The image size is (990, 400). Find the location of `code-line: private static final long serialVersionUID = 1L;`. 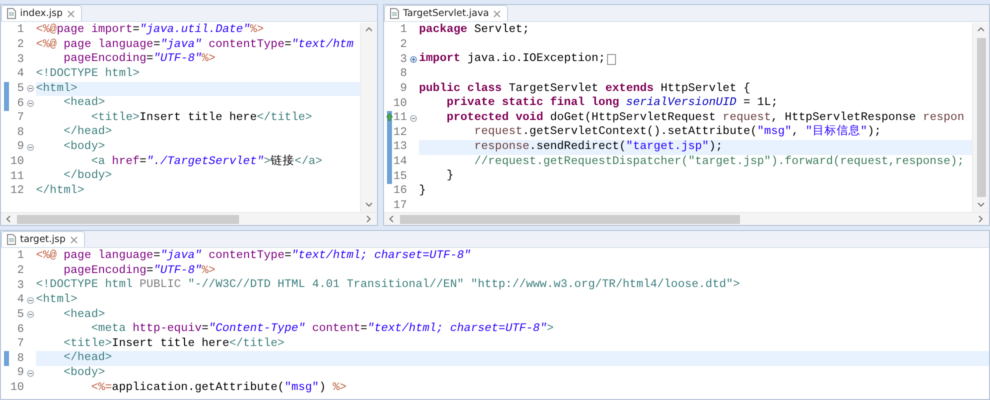

code-line: private static final long serialVersionUID = 1L; is located at coordinates (612, 103).